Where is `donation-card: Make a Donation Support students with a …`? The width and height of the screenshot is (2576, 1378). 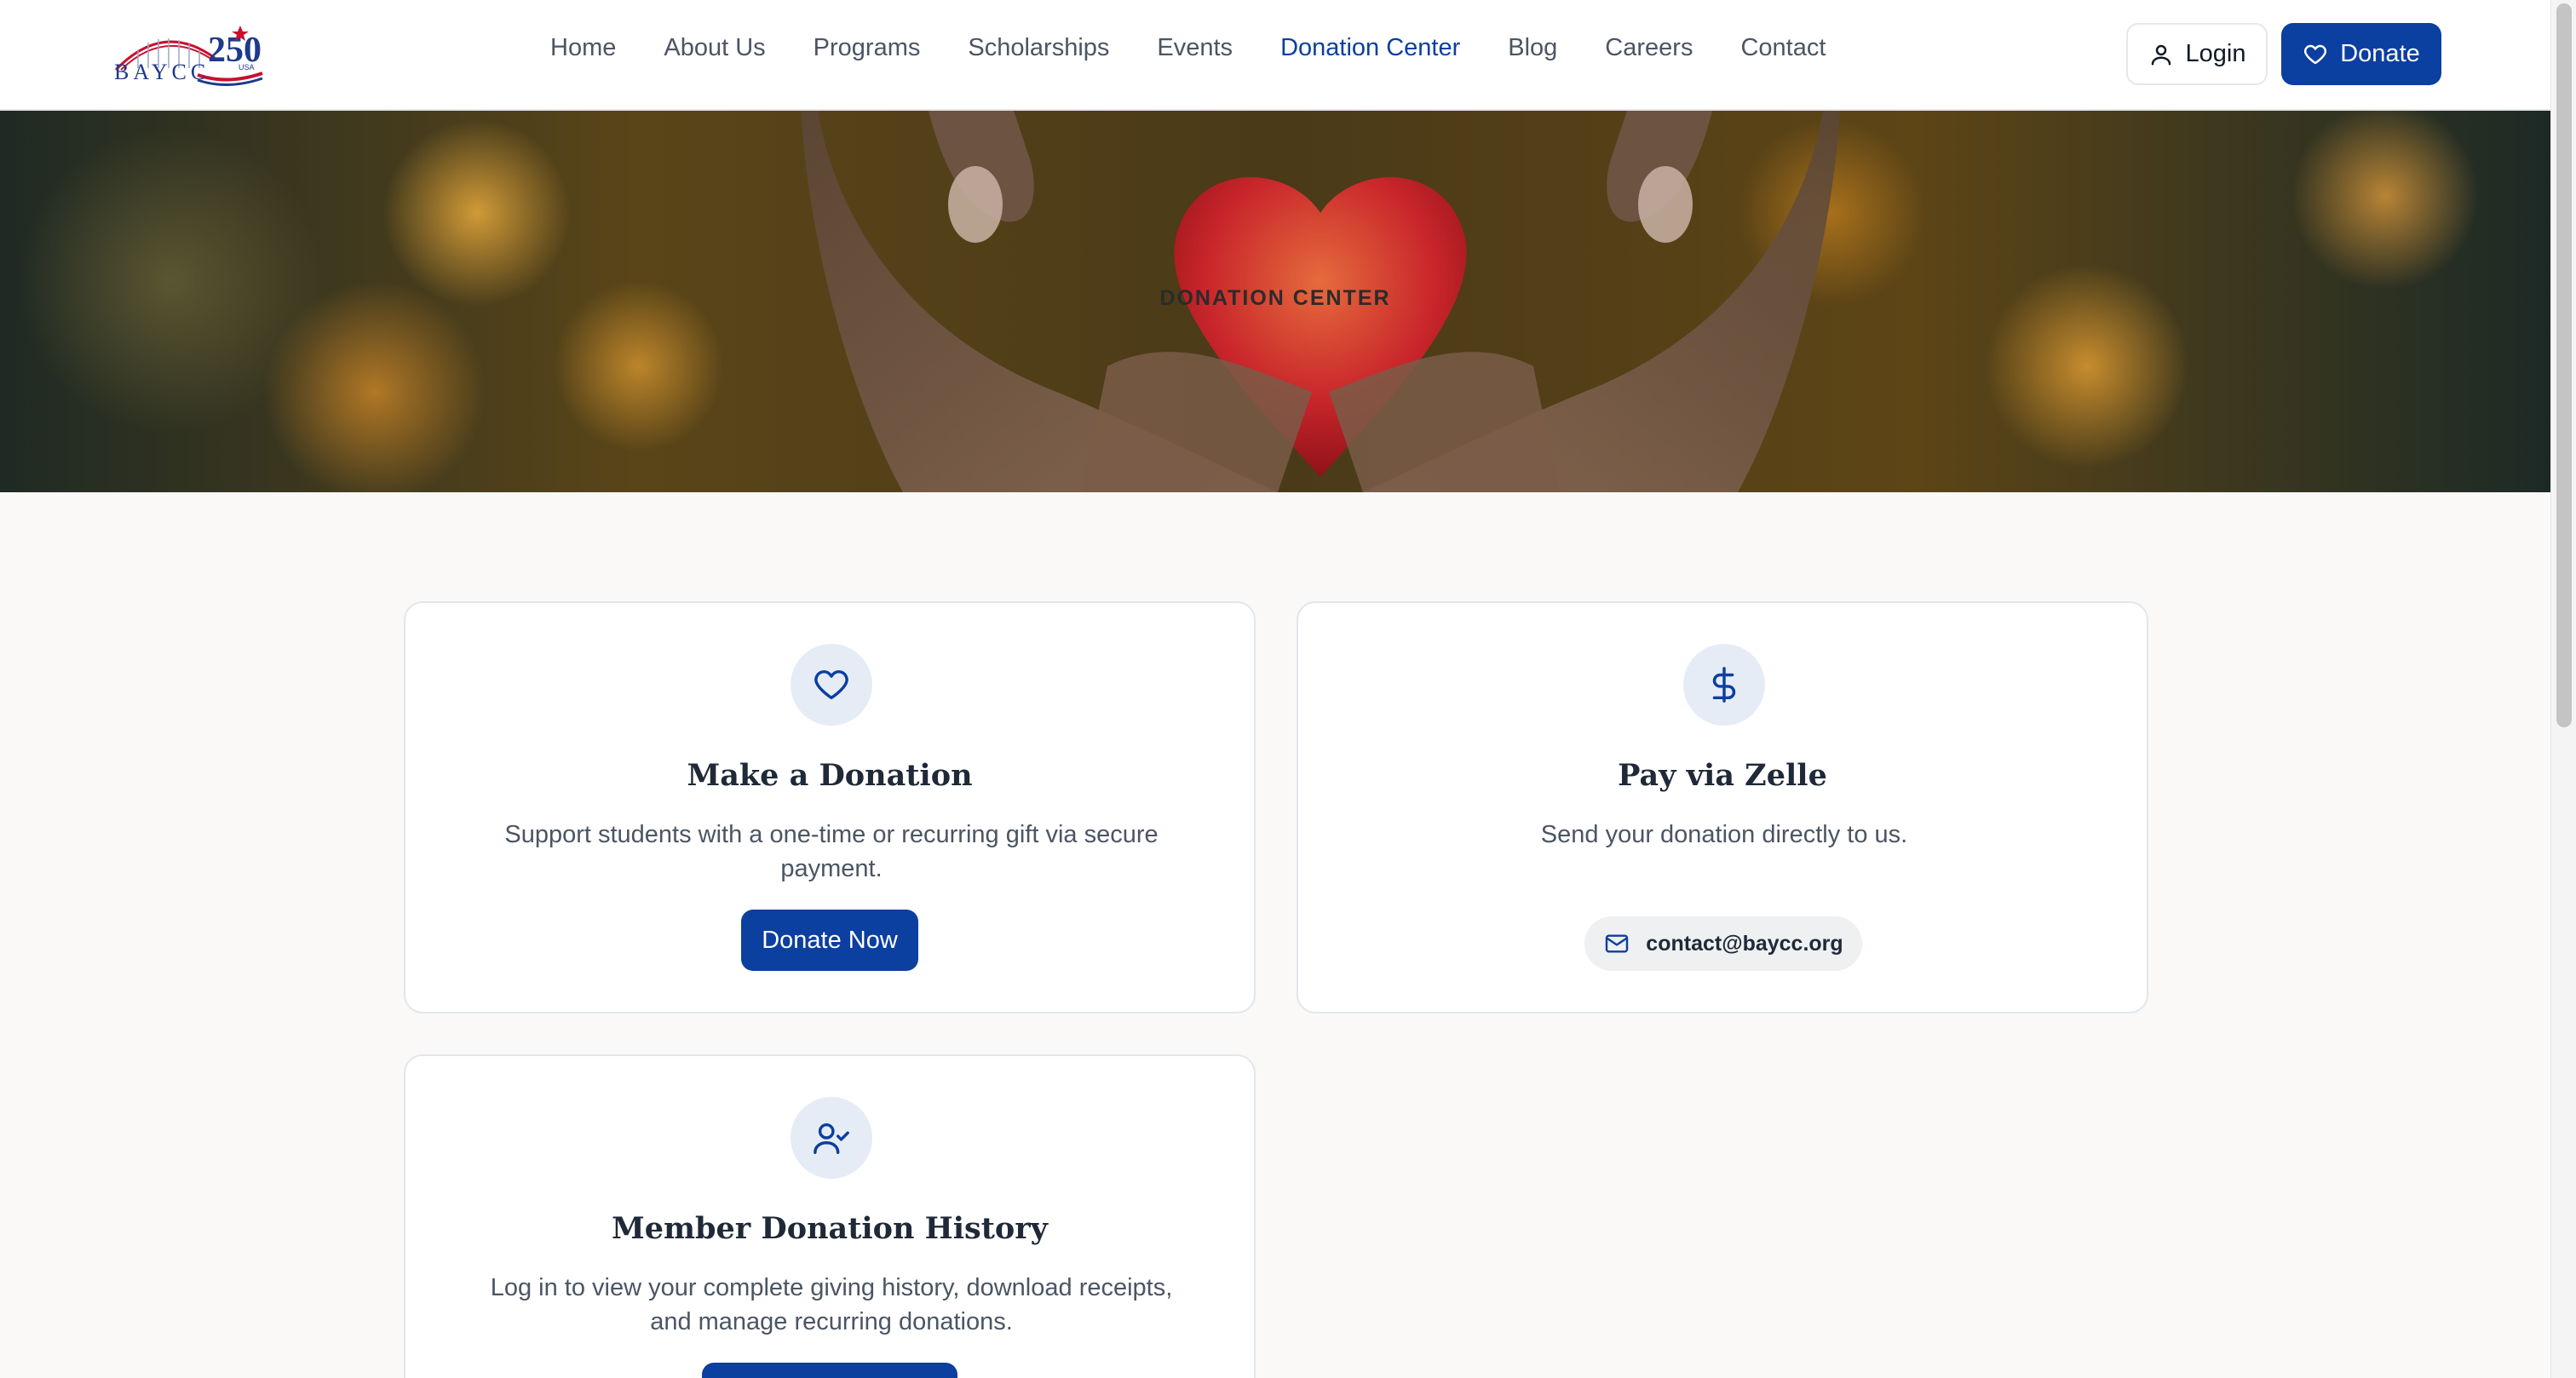
donation-card: Make a Donation Support students with a … is located at coordinates (830, 807).